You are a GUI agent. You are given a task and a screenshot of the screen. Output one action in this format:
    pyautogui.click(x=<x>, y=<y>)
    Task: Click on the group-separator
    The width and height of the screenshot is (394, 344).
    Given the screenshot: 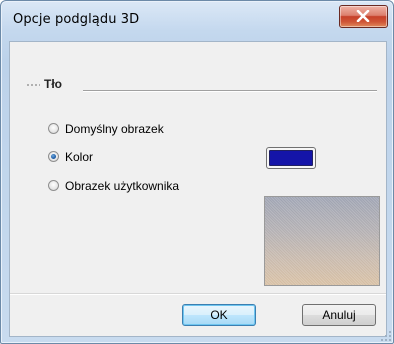 What is the action you would take?
    pyautogui.click(x=230, y=91)
    